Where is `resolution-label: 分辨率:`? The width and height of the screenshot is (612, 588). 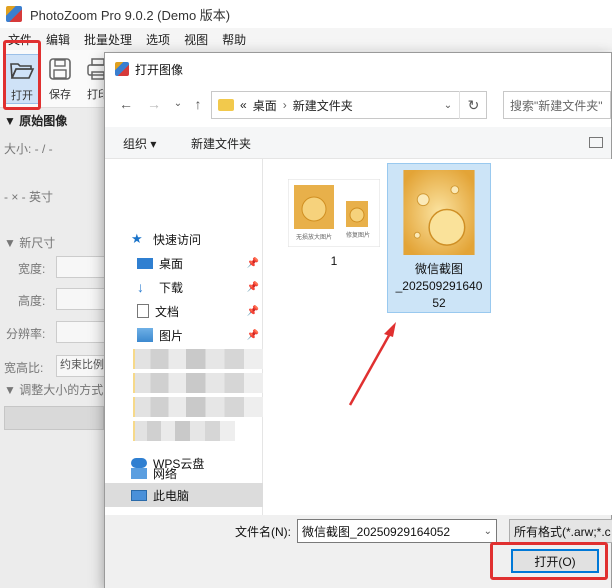 resolution-label: 分辨率: is located at coordinates (26, 334).